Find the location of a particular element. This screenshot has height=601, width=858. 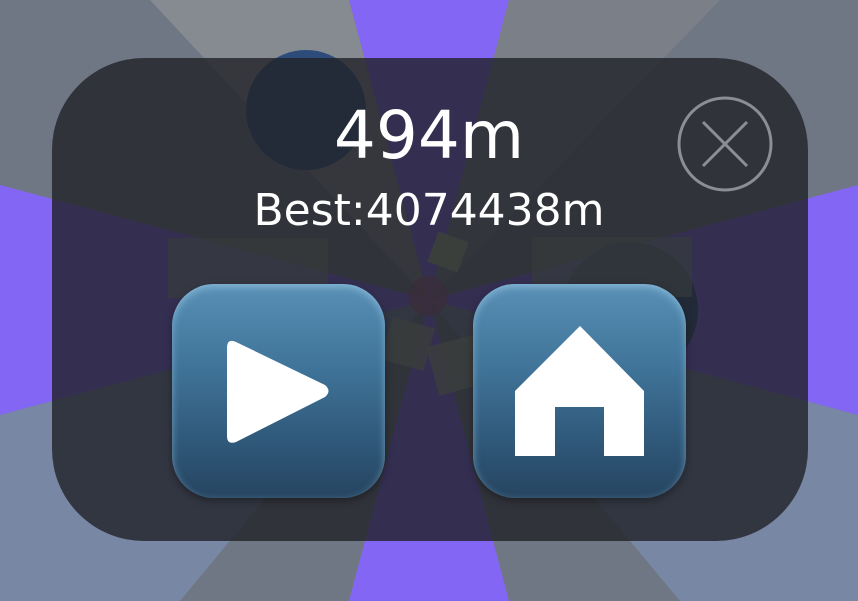

home-button is located at coordinates (579, 391).